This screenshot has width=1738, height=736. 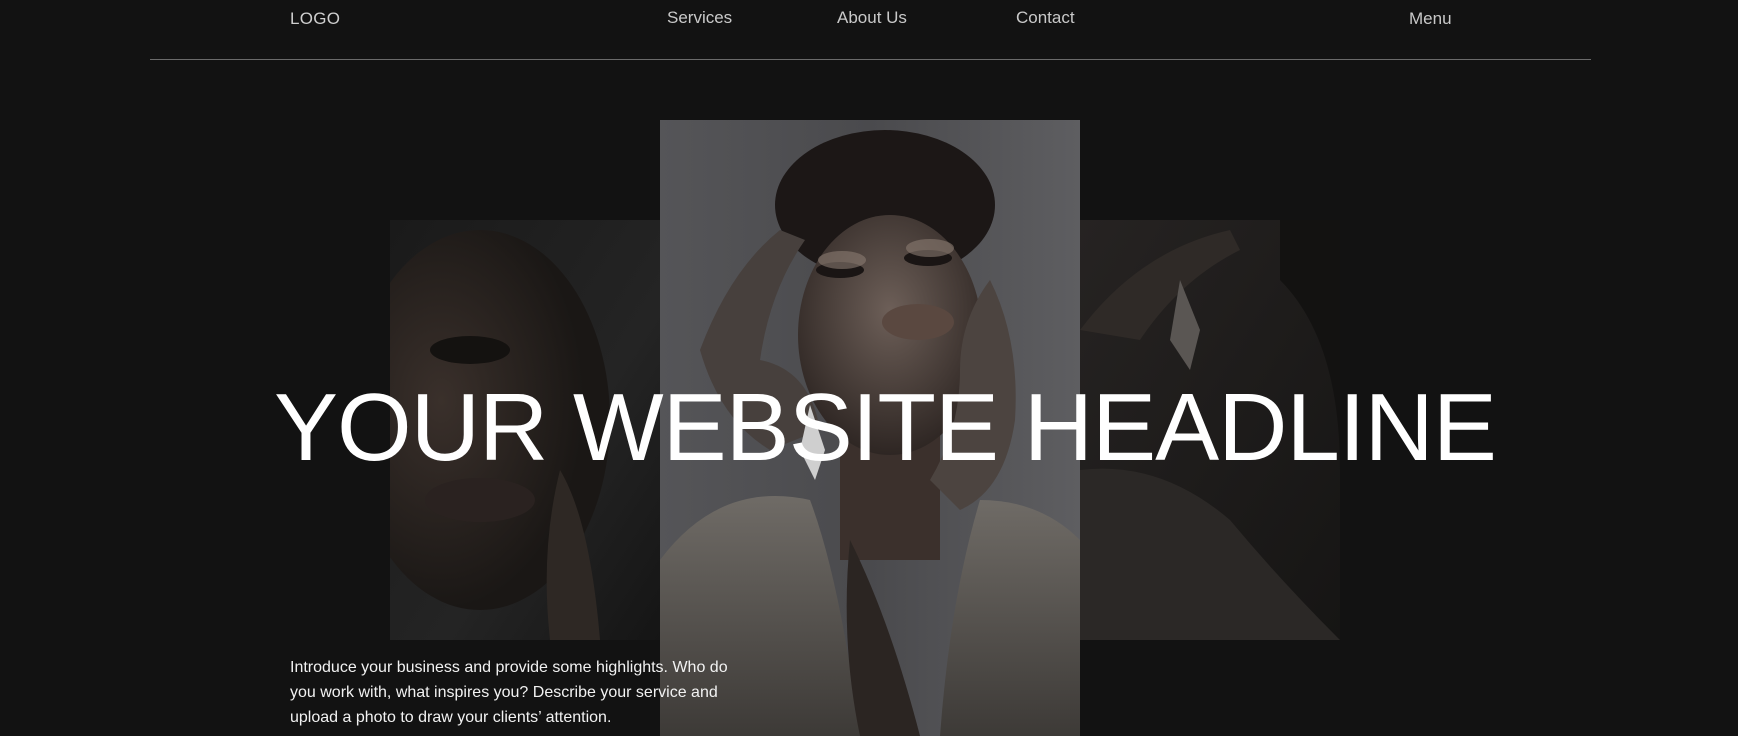 What do you see at coordinates (315, 19) in the screenshot?
I see `logo: LOGO` at bounding box center [315, 19].